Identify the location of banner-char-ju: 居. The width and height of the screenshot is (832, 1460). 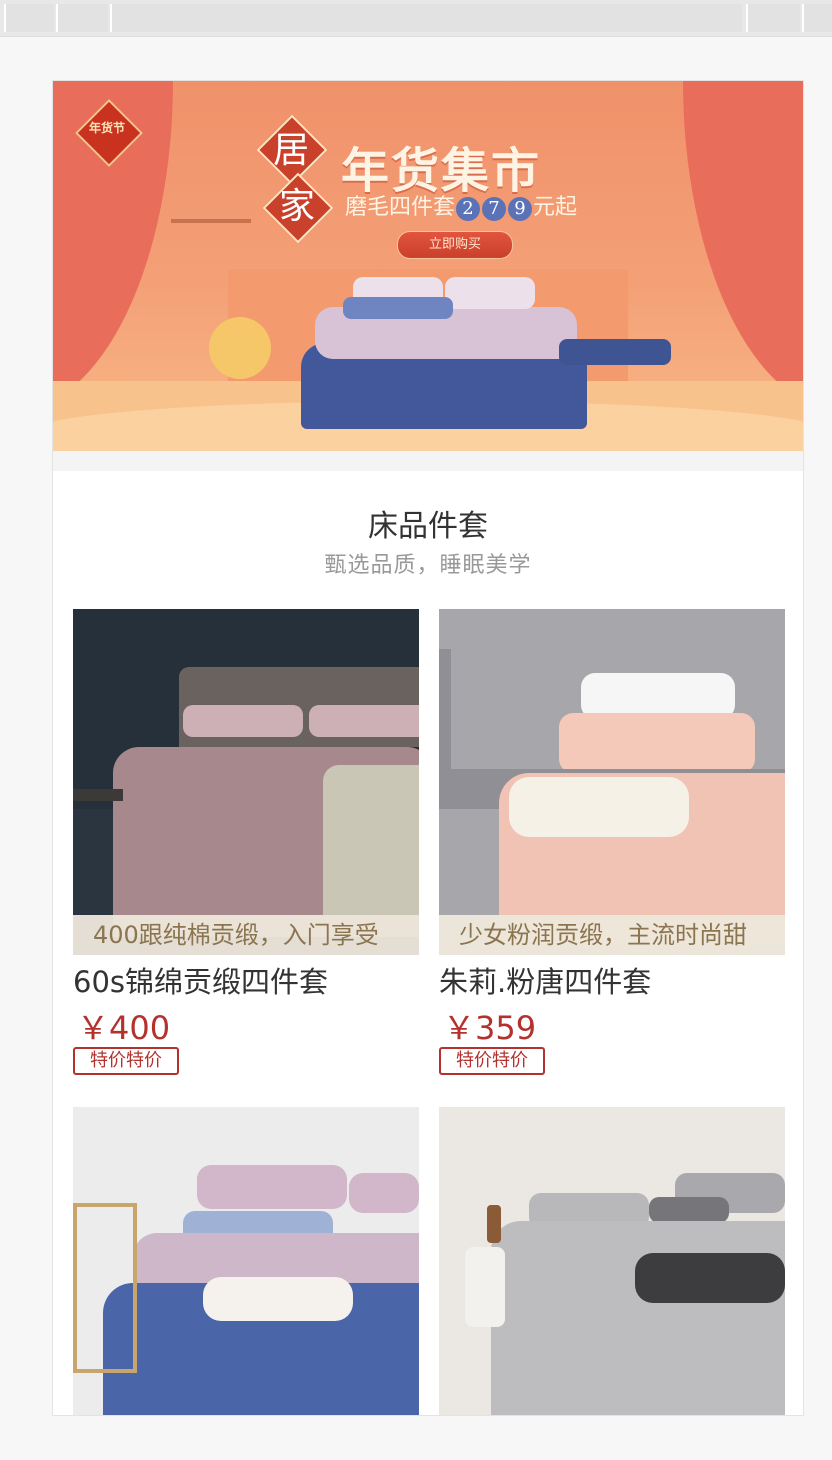
(290, 150).